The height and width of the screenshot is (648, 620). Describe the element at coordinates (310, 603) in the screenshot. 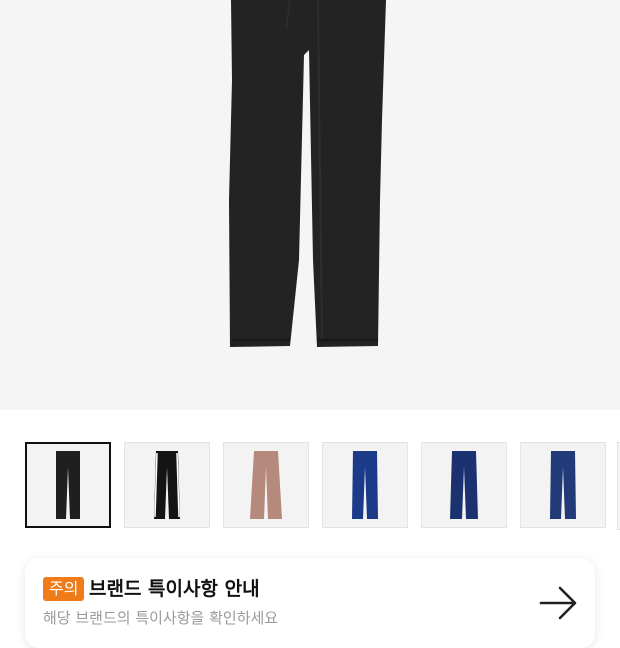

I see `brand-notice-card: 주의 브랜드 특이사항 안내 해당 브랜드의 특이사항을 확인하세요` at that location.